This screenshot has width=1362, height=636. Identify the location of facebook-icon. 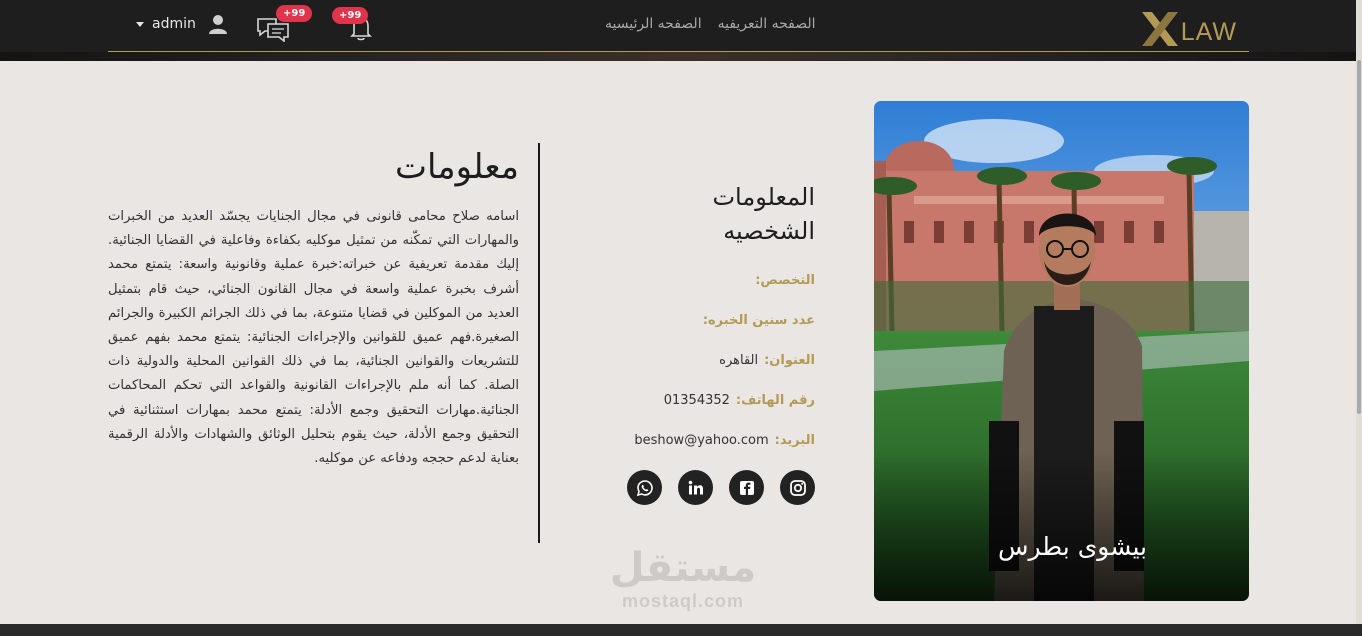
(746, 487).